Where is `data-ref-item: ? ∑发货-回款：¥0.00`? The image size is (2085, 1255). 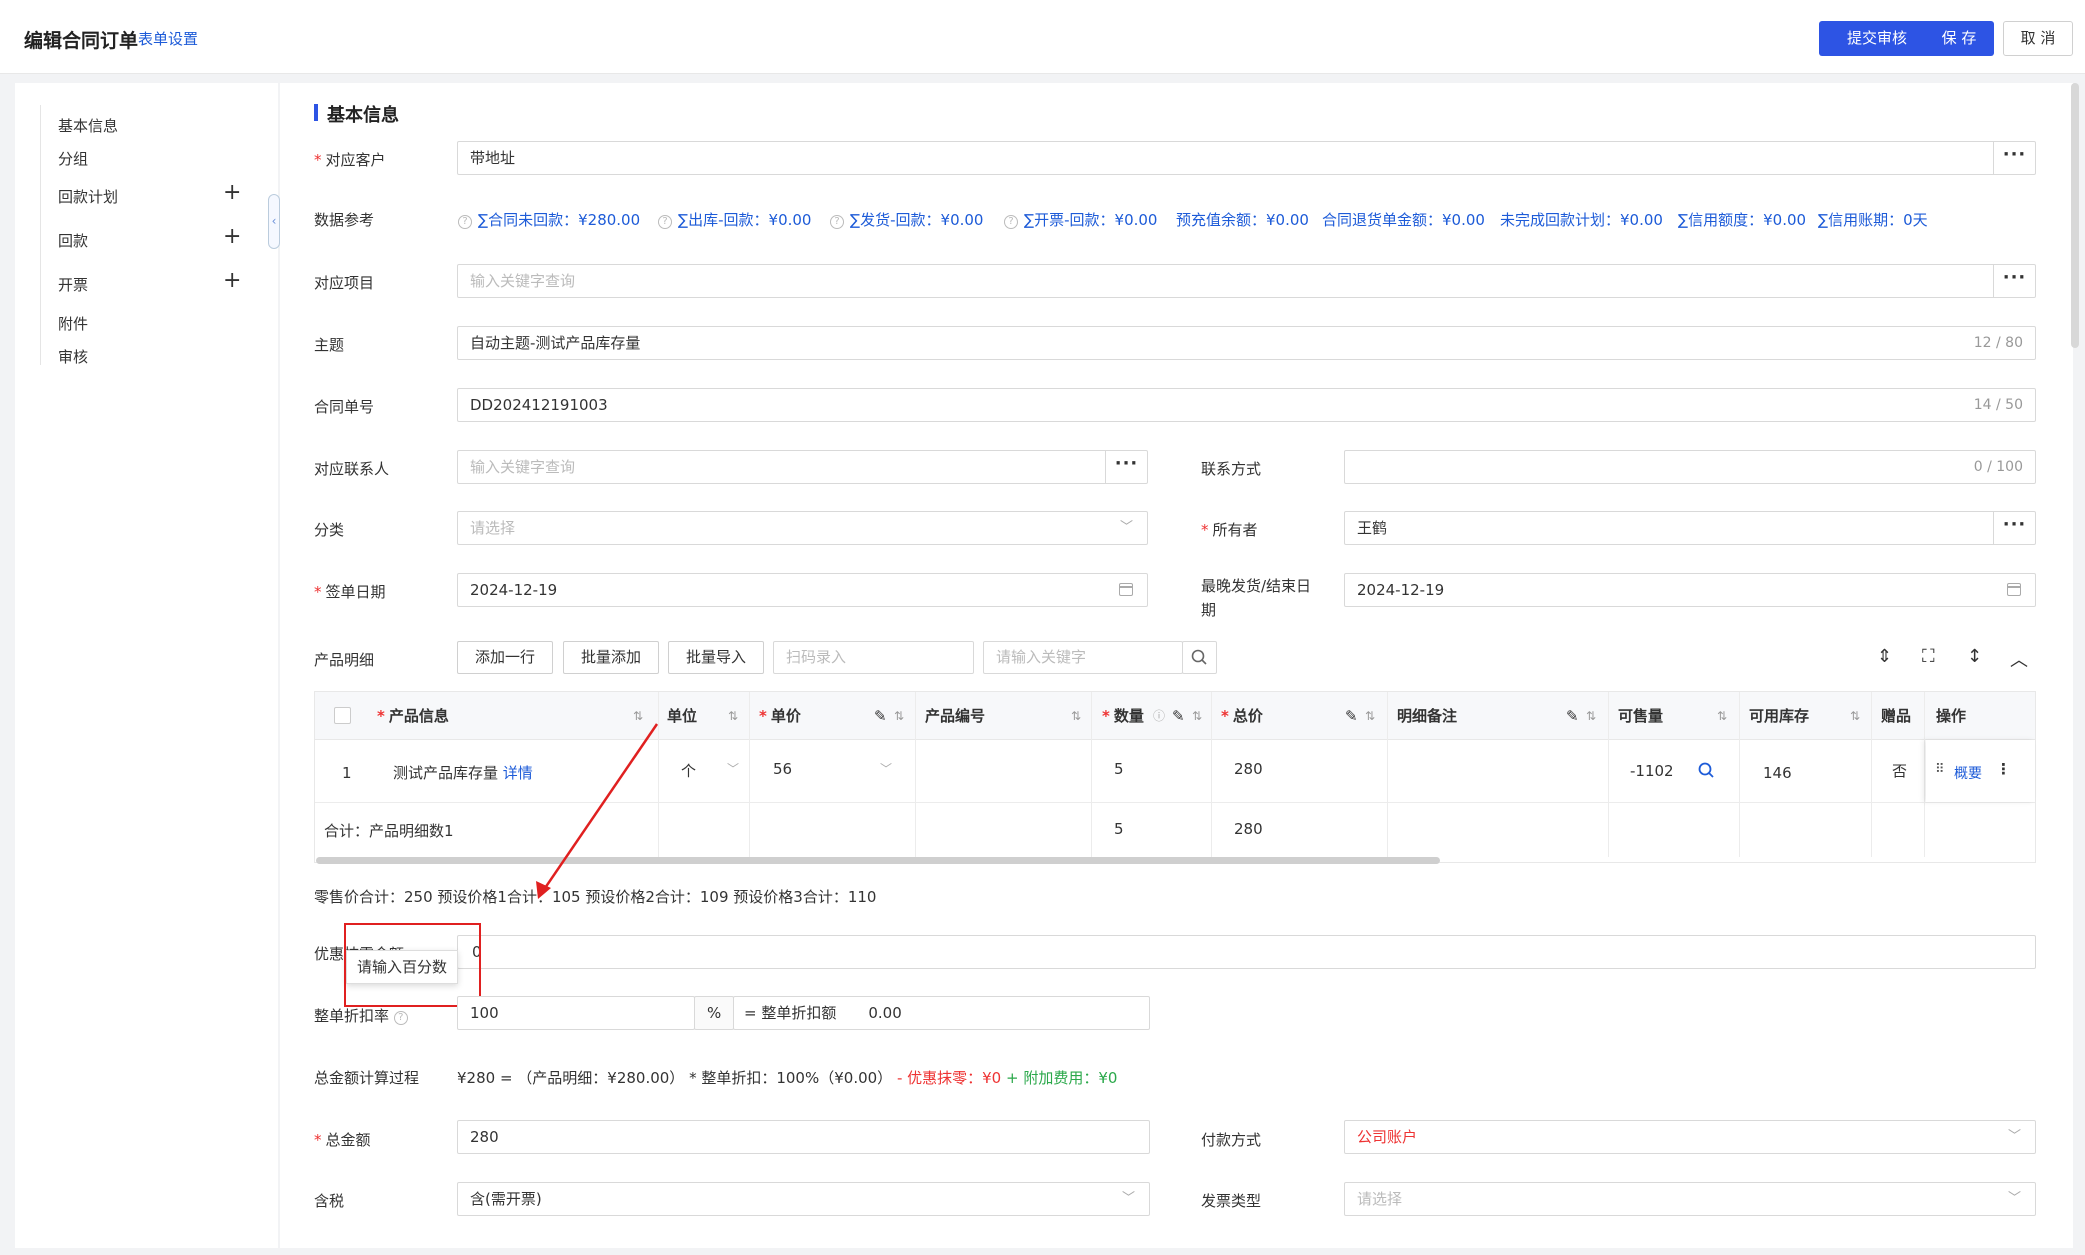 data-ref-item: ? ∑发货-回款：¥0.00 is located at coordinates (906, 219).